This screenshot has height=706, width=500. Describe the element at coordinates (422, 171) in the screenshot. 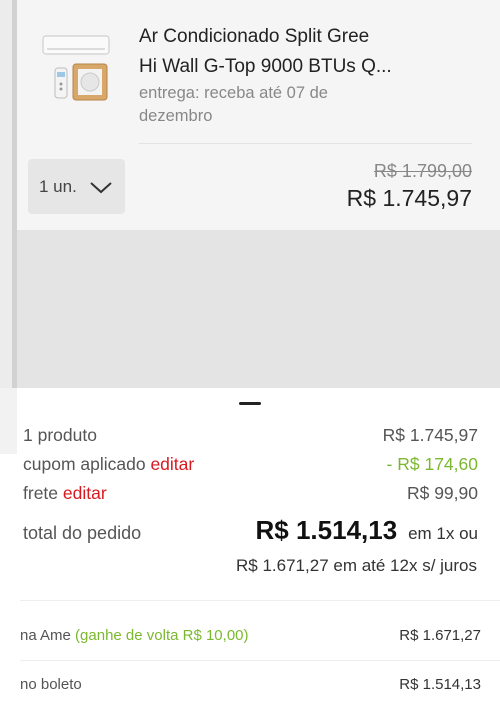

I see `old-price: R$ 1.799,00` at that location.